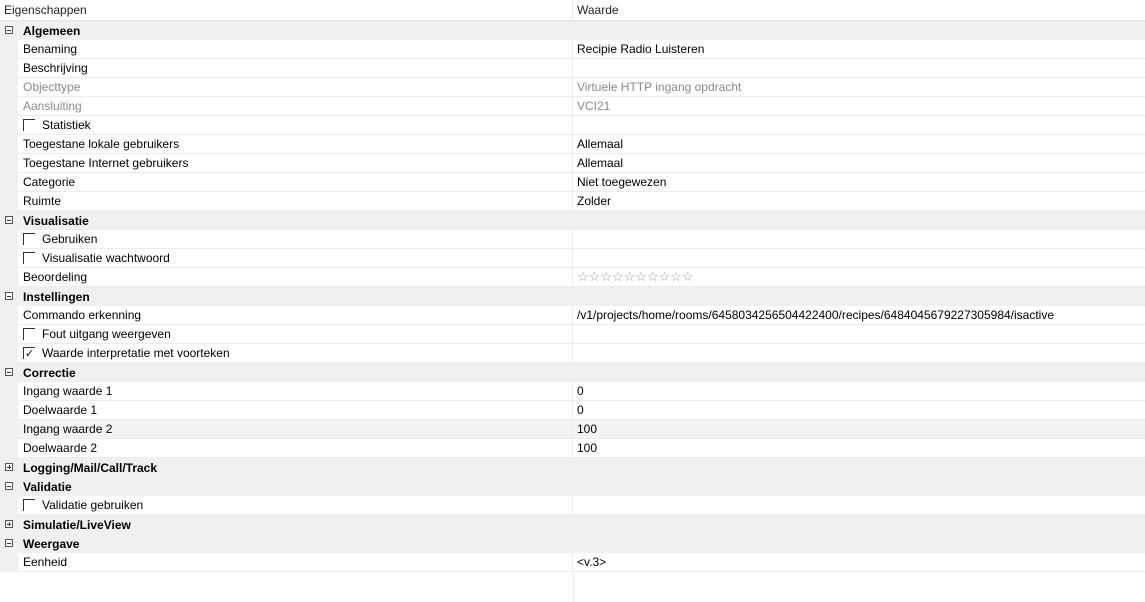  What do you see at coordinates (572, 524) in the screenshot?
I see `category-simulatie-liveview: Simulatie/LiveView` at bounding box center [572, 524].